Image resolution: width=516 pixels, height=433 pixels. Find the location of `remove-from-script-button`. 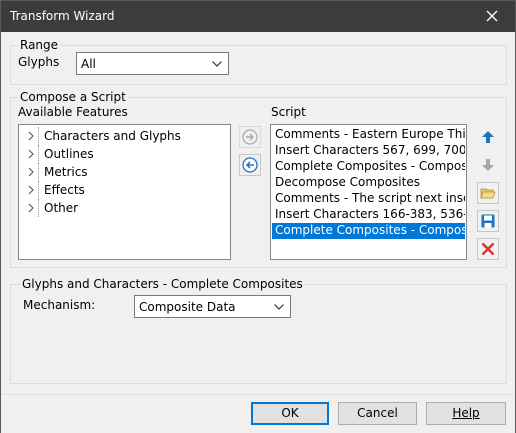

remove-from-script-button is located at coordinates (250, 165).